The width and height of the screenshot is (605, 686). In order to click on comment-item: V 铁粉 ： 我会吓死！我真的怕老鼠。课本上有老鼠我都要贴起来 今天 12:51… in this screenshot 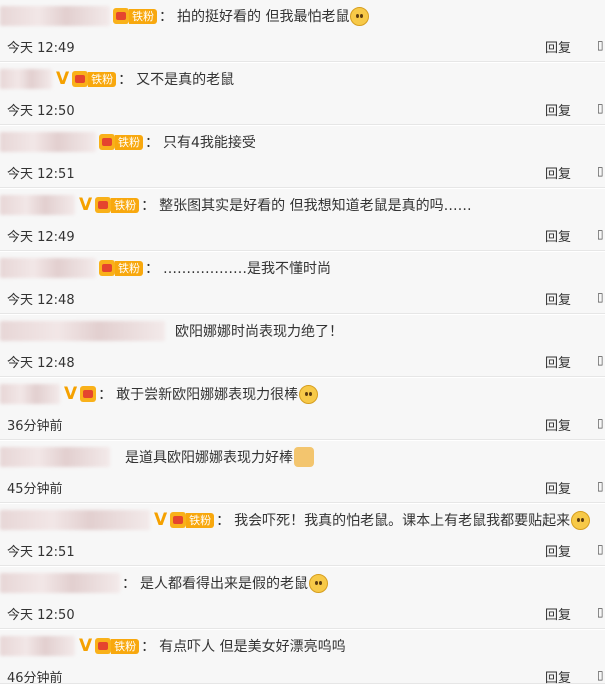, I will do `click(302, 535)`.